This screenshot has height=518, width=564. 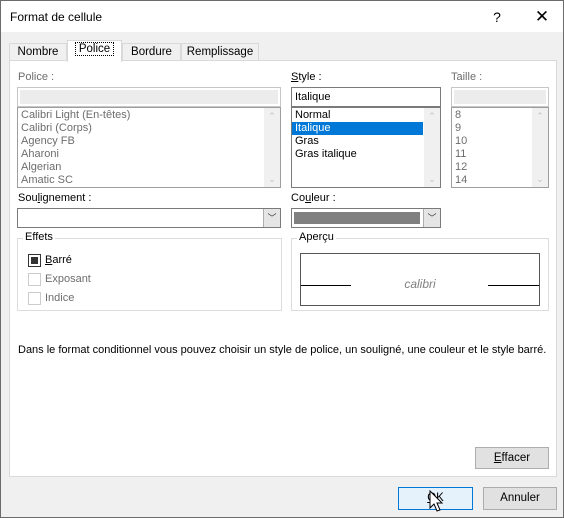 What do you see at coordinates (520, 498) in the screenshot?
I see `cancel-button: Annuler` at bounding box center [520, 498].